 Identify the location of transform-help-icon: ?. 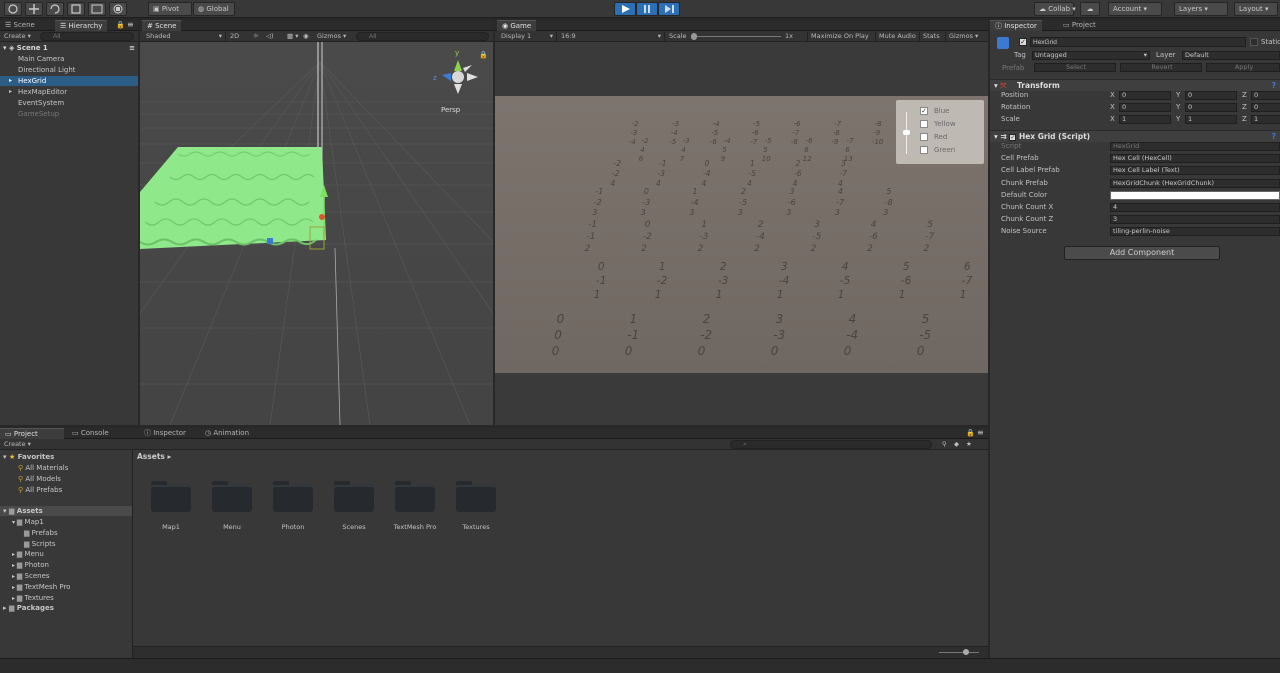
(1274, 85).